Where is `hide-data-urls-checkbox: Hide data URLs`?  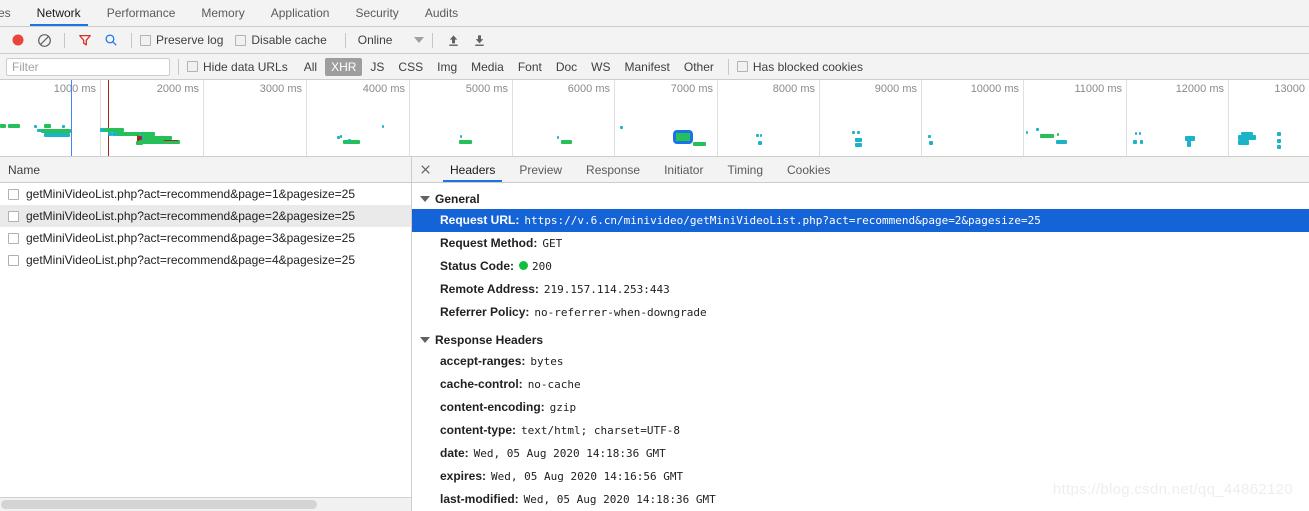
hide-data-urls-checkbox: Hide data URLs is located at coordinates (237, 67).